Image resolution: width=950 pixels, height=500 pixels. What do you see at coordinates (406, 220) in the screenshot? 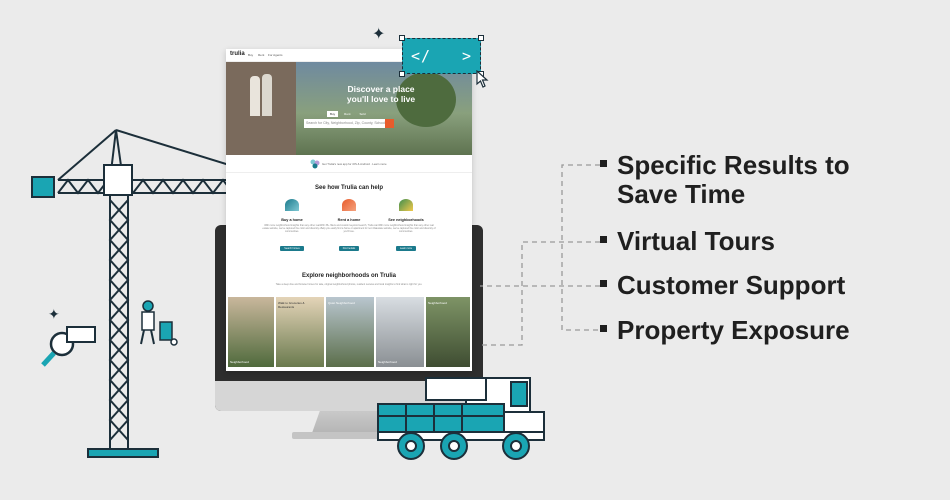
I see `help-card-title: See neighborhoods` at bounding box center [406, 220].